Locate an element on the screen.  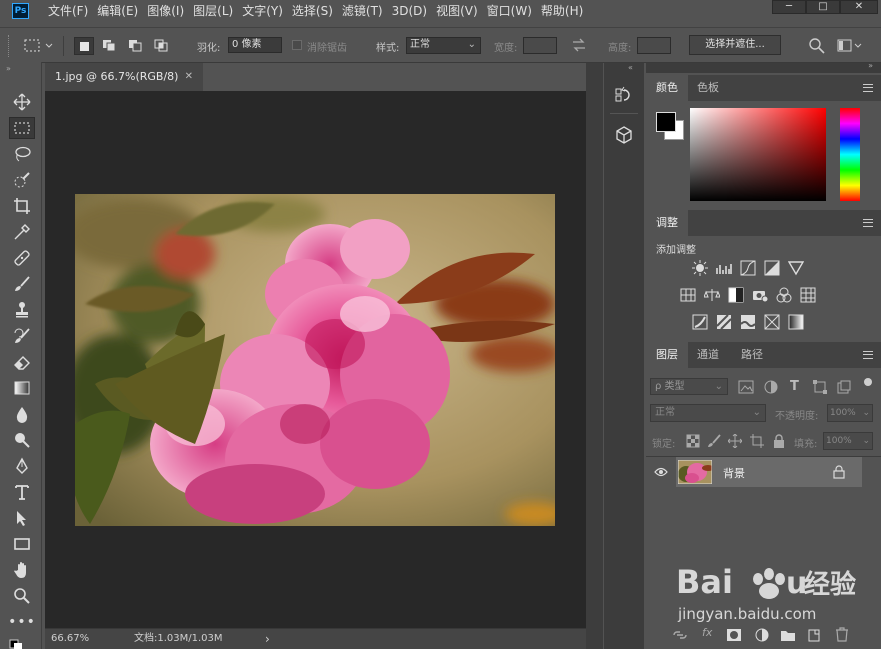
expand-arrows-icon: « is located at coordinates (630, 67).